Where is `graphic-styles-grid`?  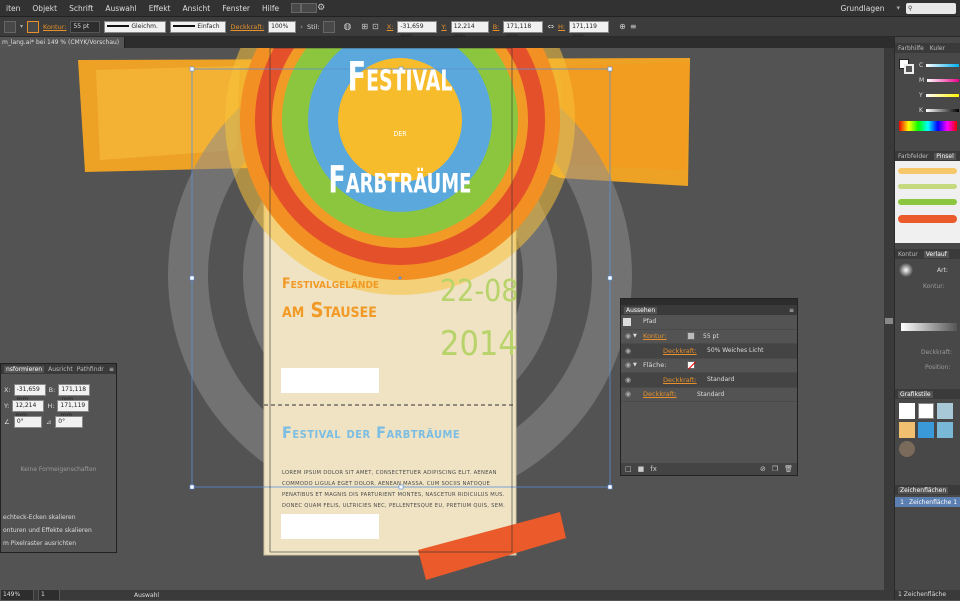
graphic-styles-grid is located at coordinates (927, 430).